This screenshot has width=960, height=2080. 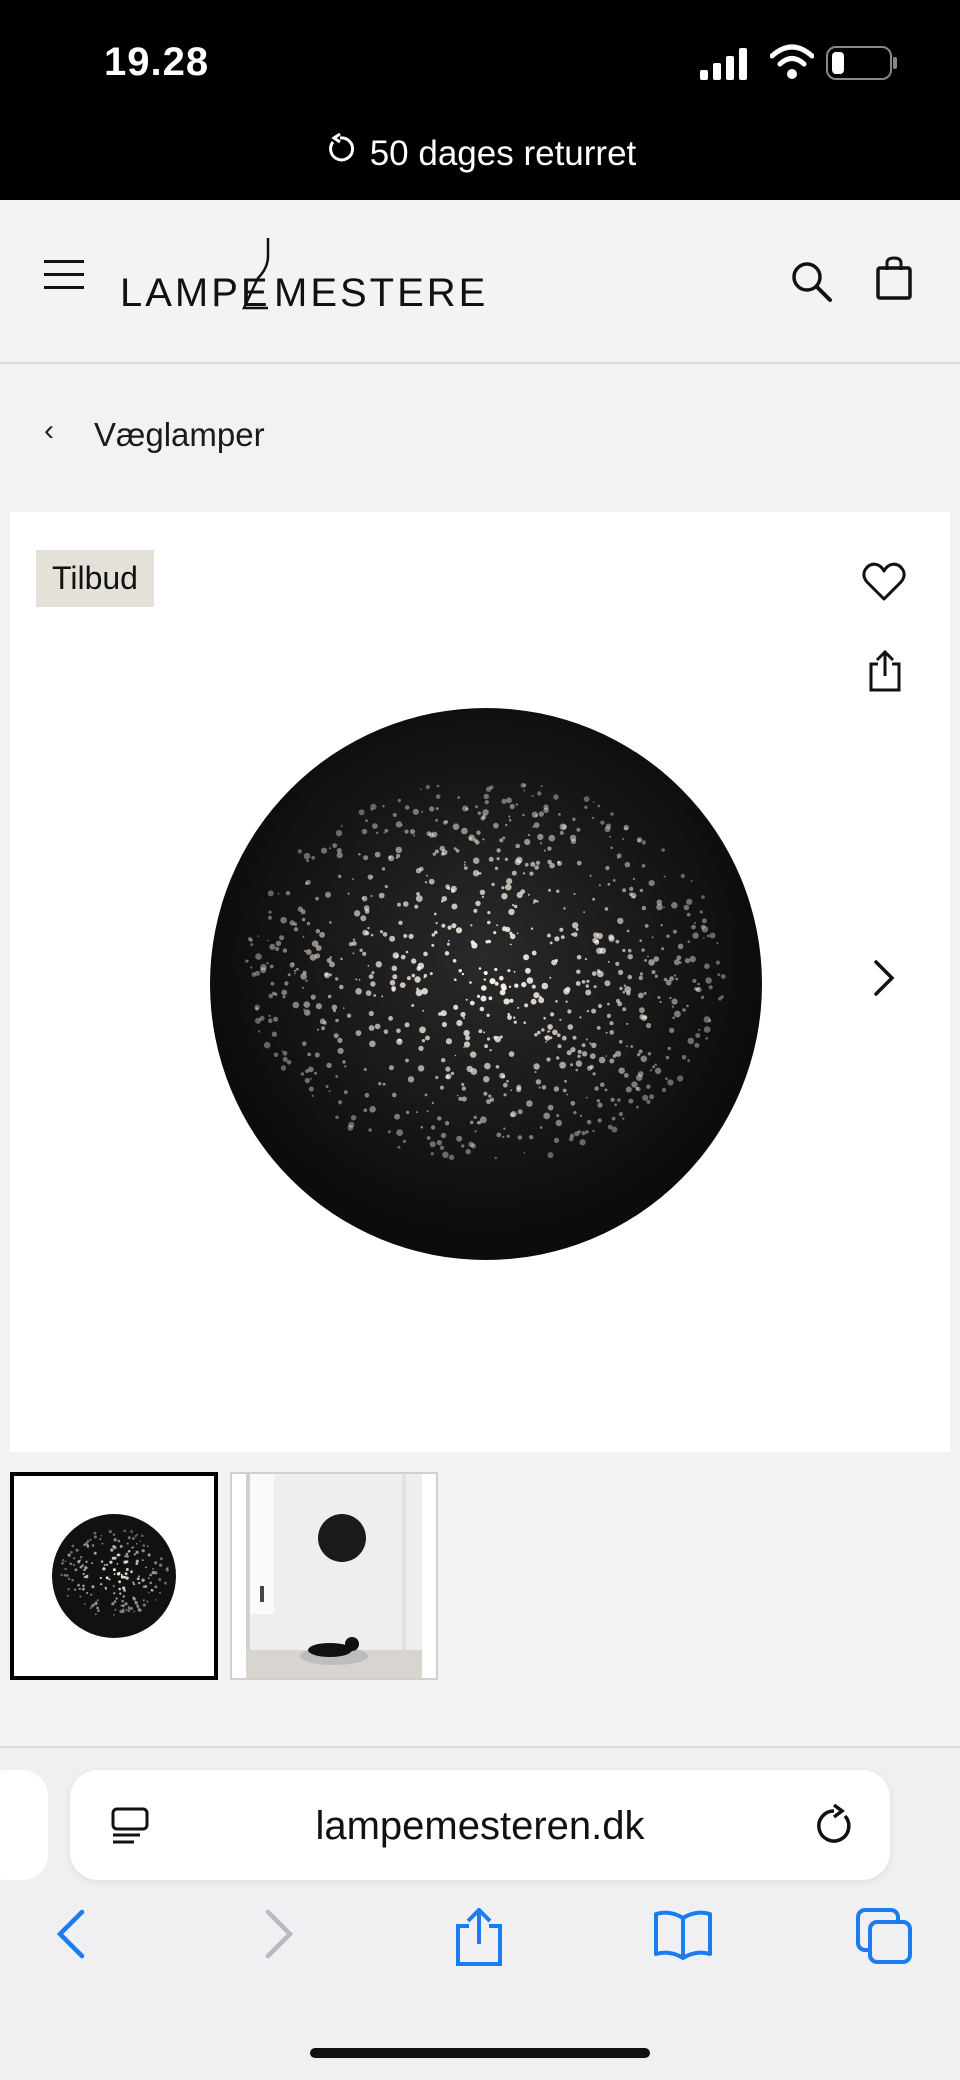 I want to click on battery-icon, so click(x=862, y=65).